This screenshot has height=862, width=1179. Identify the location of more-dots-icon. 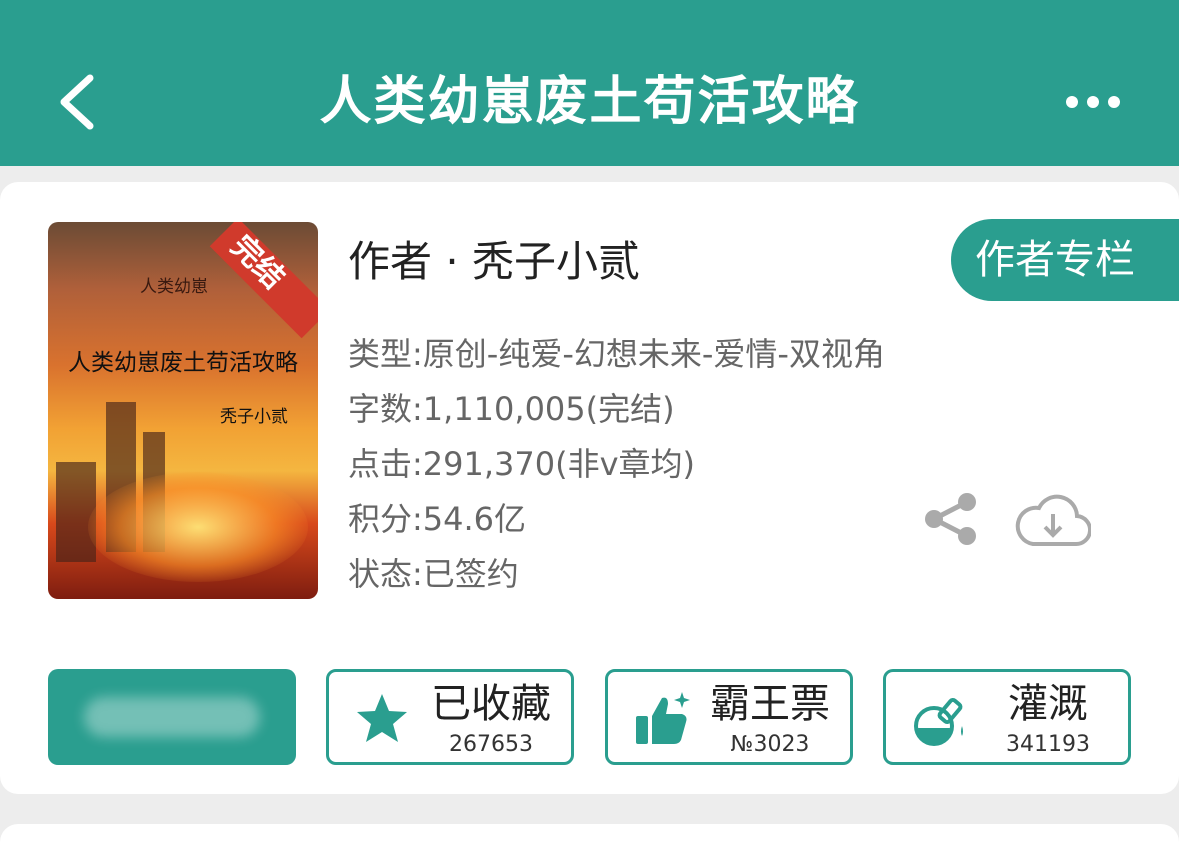
(1093, 102).